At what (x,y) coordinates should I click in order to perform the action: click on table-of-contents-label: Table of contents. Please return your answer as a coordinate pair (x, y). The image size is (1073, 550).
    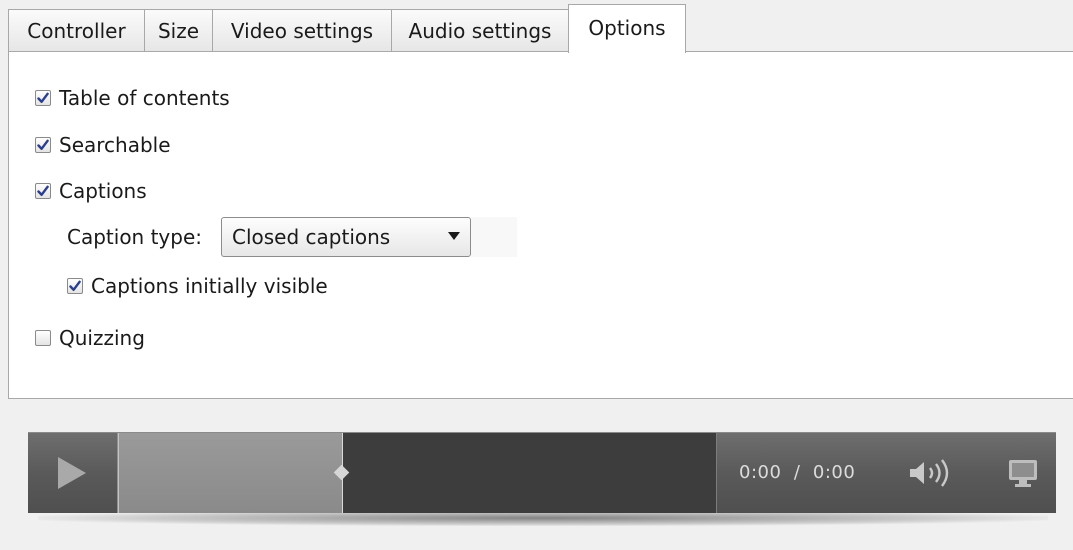
    Looking at the image, I should click on (144, 98).